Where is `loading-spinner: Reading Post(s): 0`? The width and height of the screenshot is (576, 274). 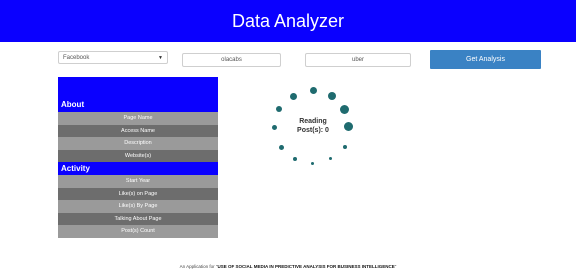
loading-spinner: Reading Post(s): 0 is located at coordinates (313, 130).